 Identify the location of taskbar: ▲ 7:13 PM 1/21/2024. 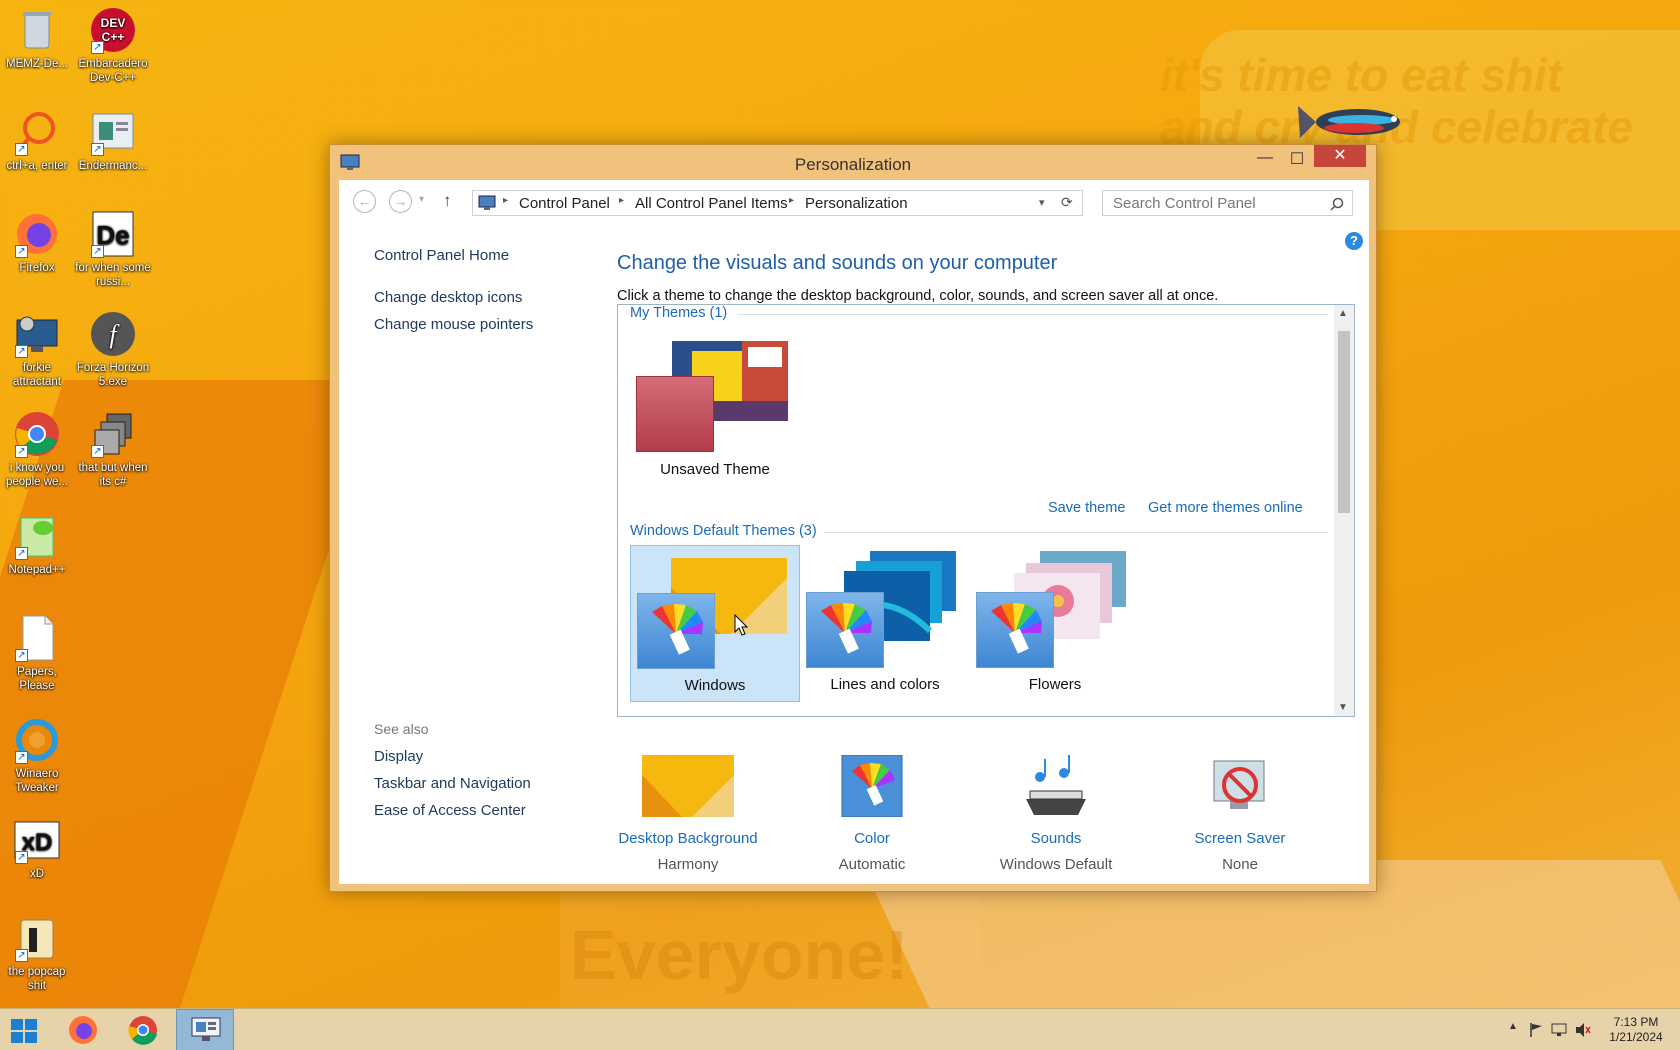
(840, 1029).